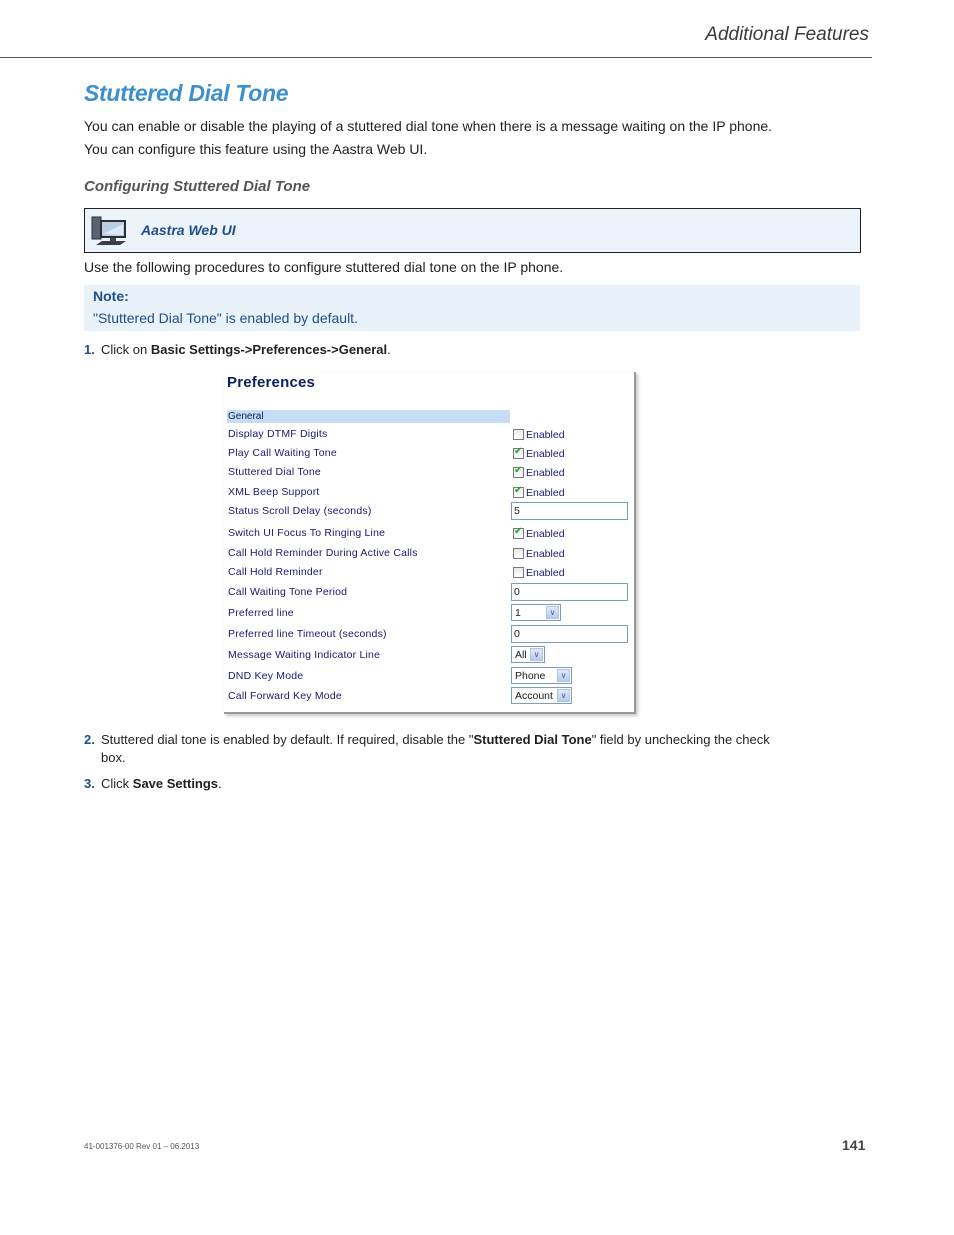 This screenshot has width=954, height=1235. What do you see at coordinates (126, 349) in the screenshot?
I see `step-text: Click on` at bounding box center [126, 349].